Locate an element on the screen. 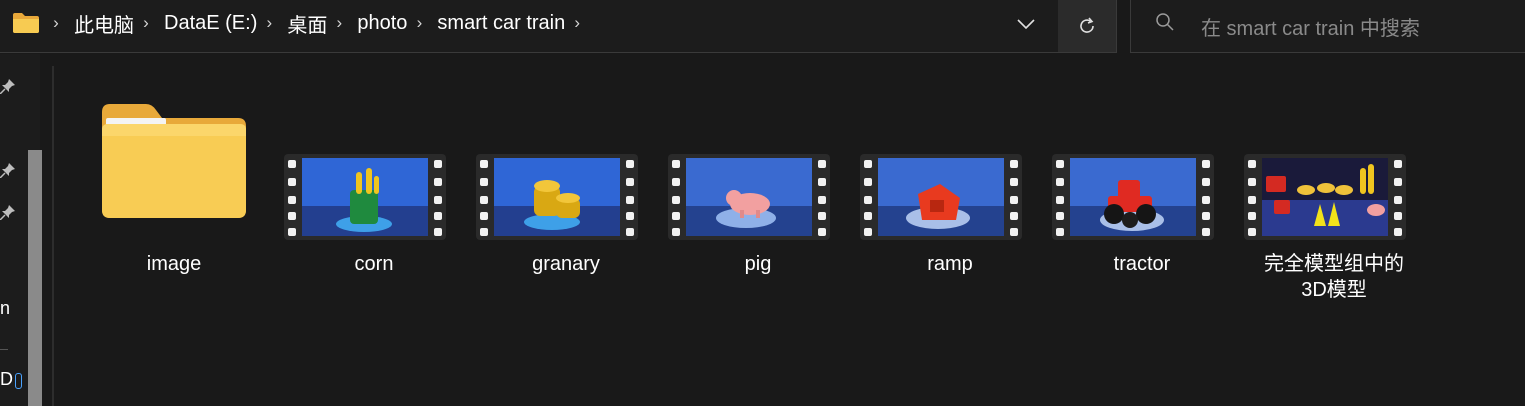 This screenshot has height=406, width=1525. item-label-line-2: 3D模型 is located at coordinates (1334, 290).